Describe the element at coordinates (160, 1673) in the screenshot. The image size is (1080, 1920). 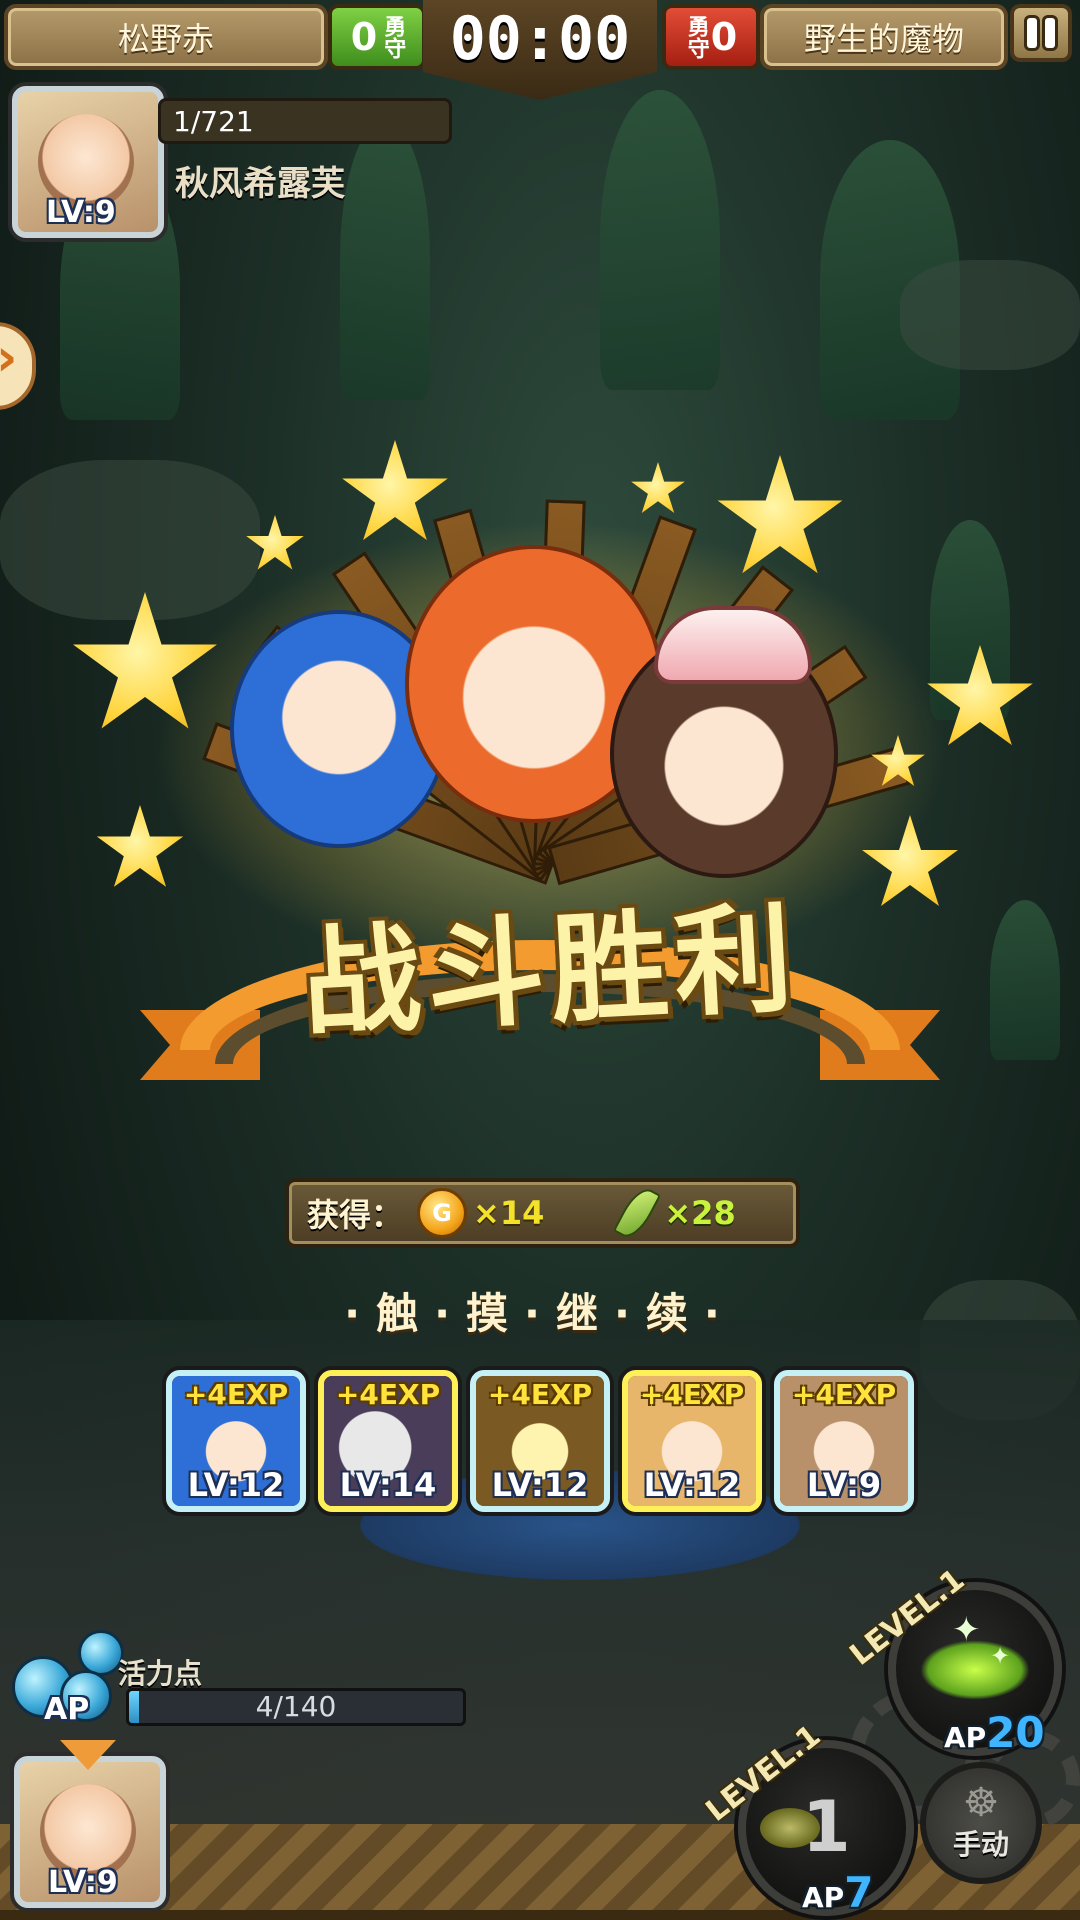
I see `ap-label: 活力点` at that location.